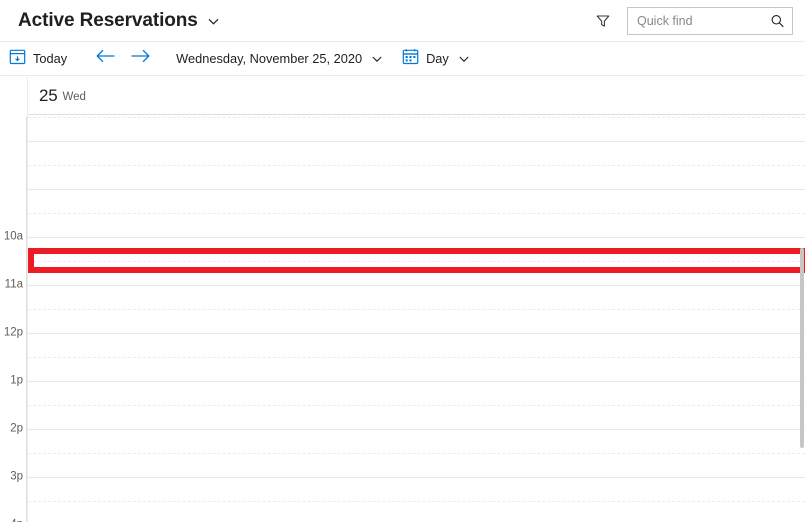 This screenshot has width=805, height=522. Describe the element at coordinates (13, 332) in the screenshot. I see `time-label: 12p` at that location.